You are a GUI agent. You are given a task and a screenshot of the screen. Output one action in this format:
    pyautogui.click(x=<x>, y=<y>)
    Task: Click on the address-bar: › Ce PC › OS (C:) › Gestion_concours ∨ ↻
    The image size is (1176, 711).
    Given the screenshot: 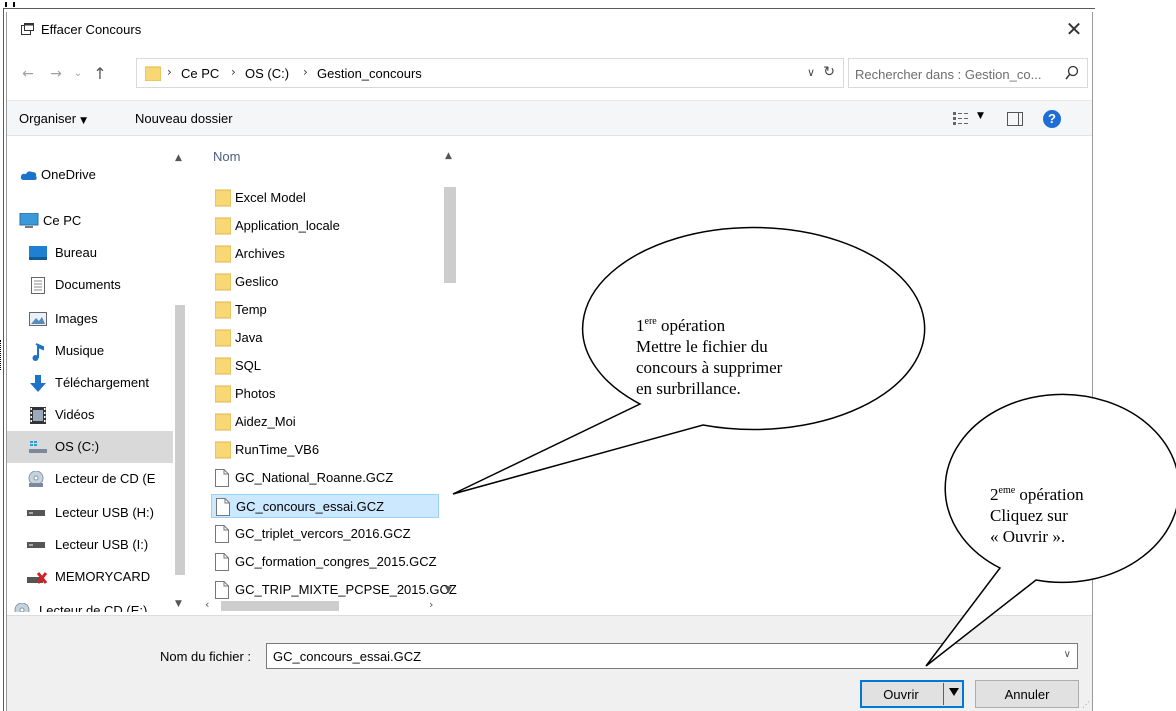 What is the action you would take?
    pyautogui.click(x=490, y=73)
    